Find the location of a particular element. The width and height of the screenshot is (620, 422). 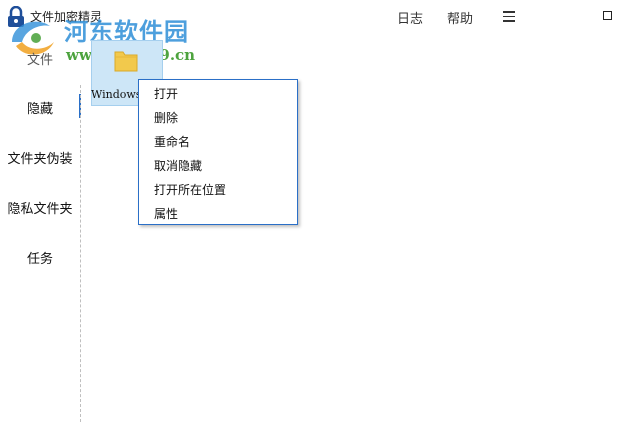

context-menu-properties: 属性 is located at coordinates (166, 213).